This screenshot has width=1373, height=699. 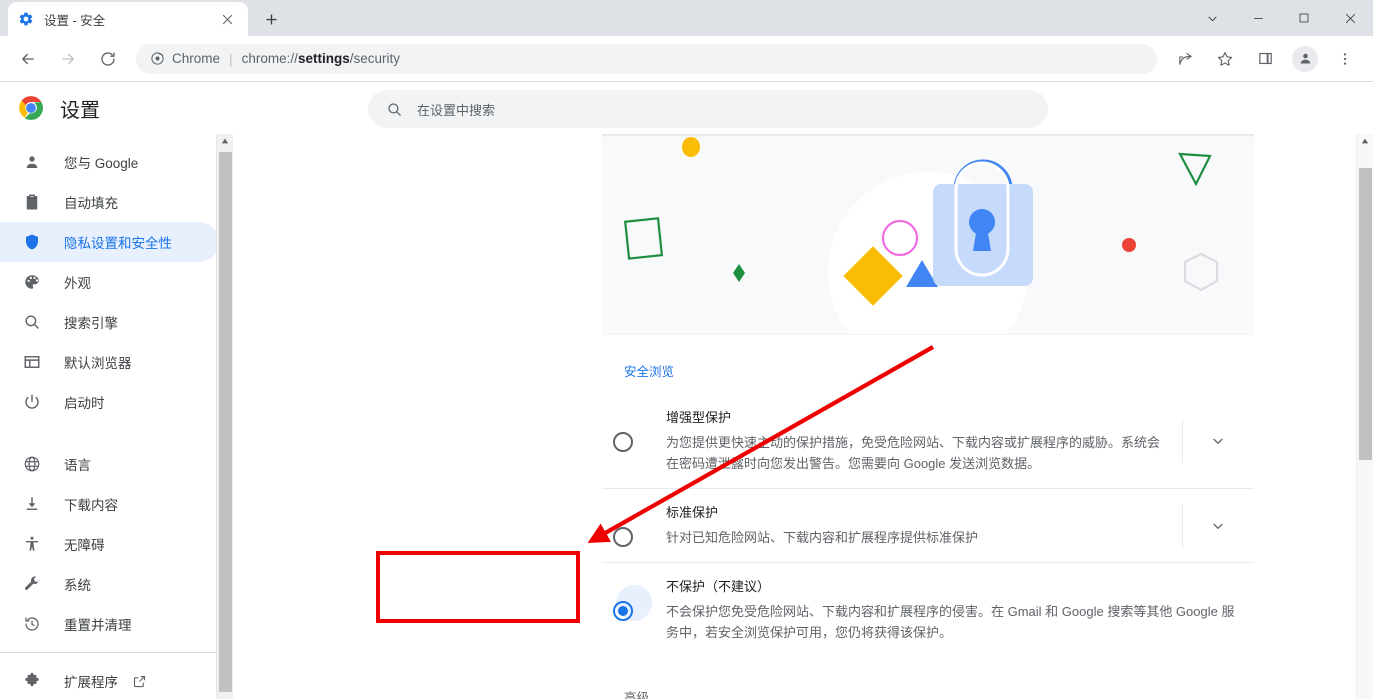 What do you see at coordinates (1305, 58) in the screenshot?
I see `profile-avatar-icon` at bounding box center [1305, 58].